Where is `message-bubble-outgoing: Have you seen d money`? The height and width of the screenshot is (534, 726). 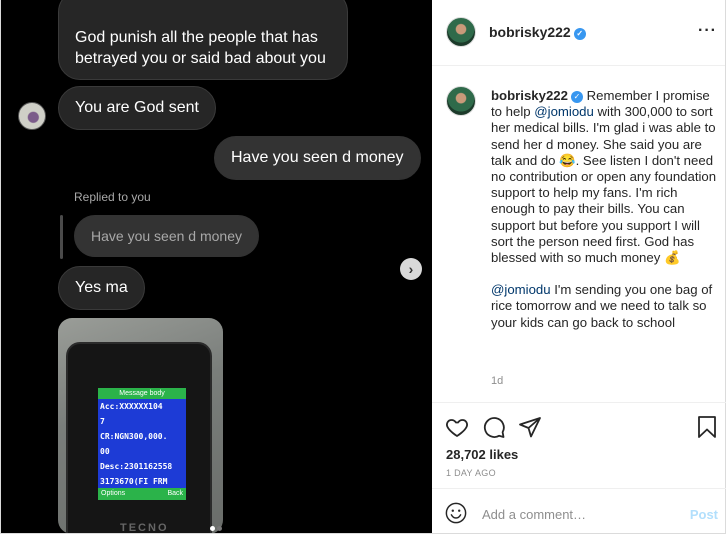 message-bubble-outgoing: Have you seen d money is located at coordinates (317, 158).